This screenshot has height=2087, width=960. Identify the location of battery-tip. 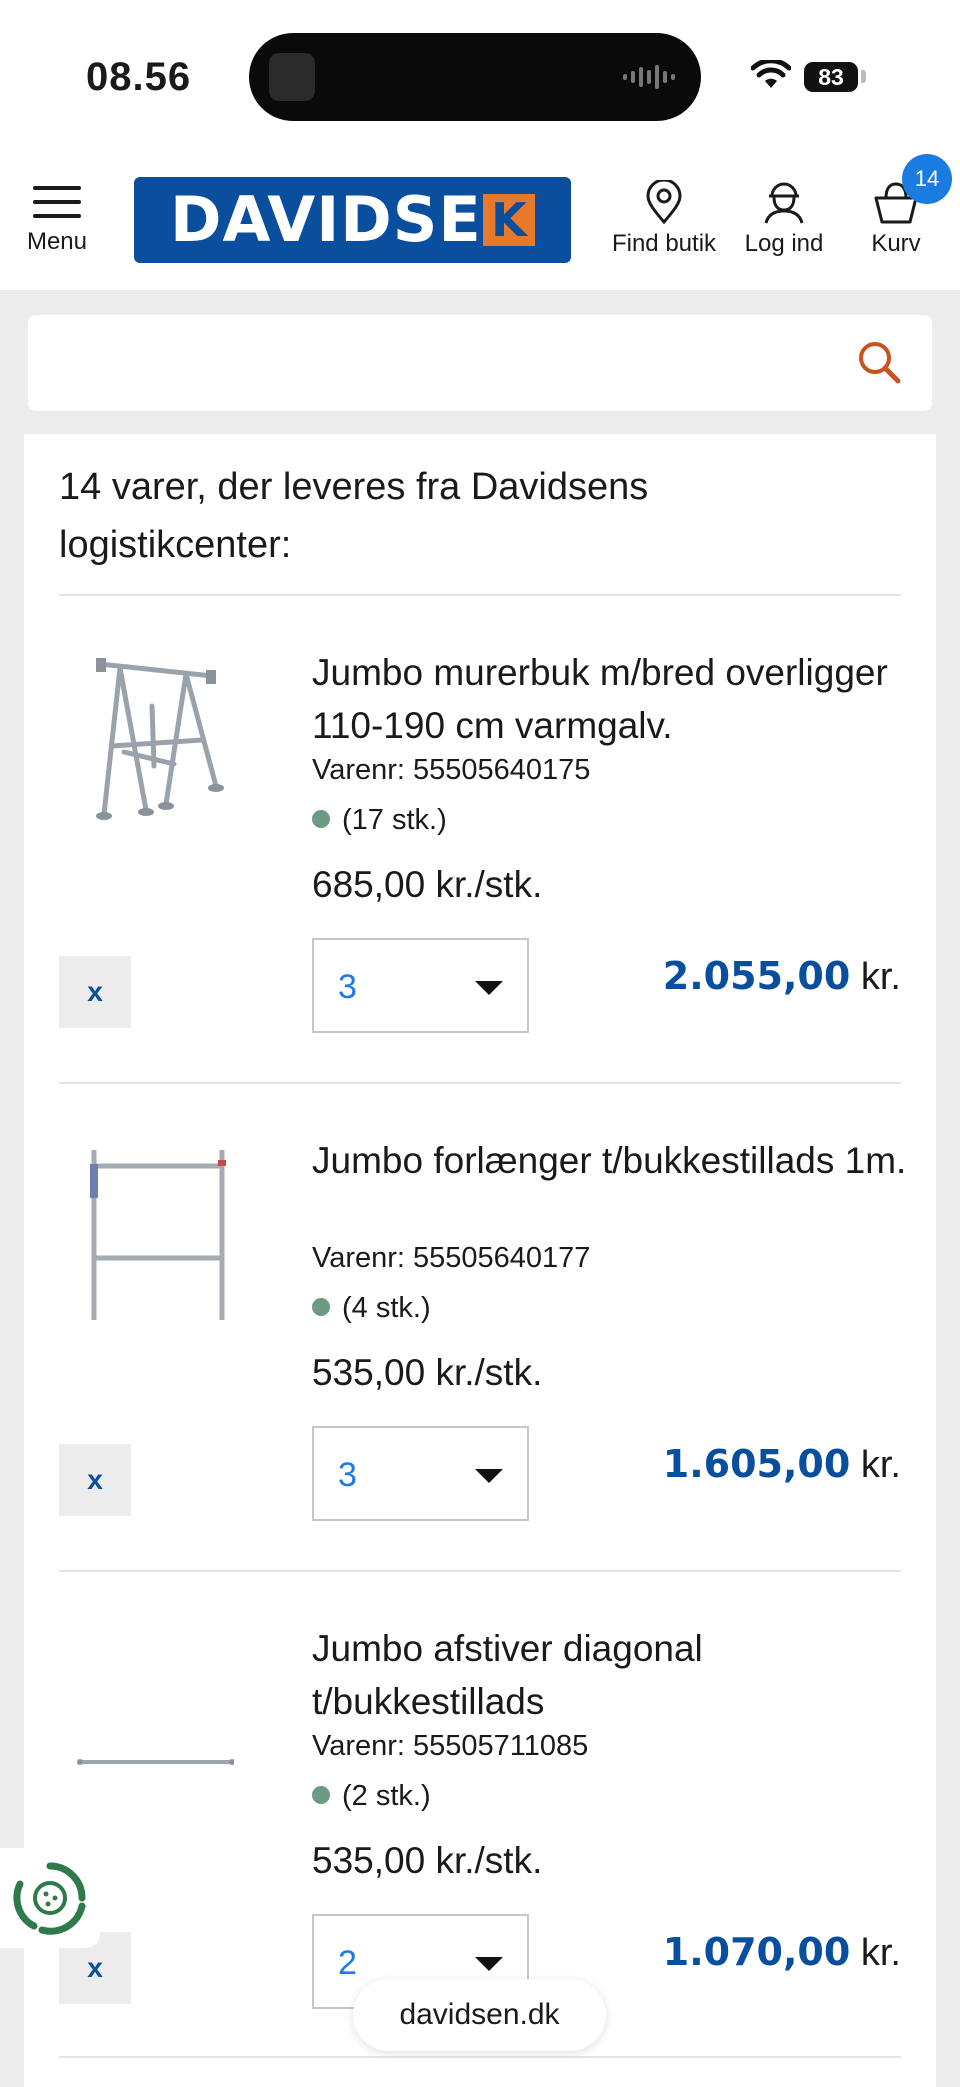
(863, 76).